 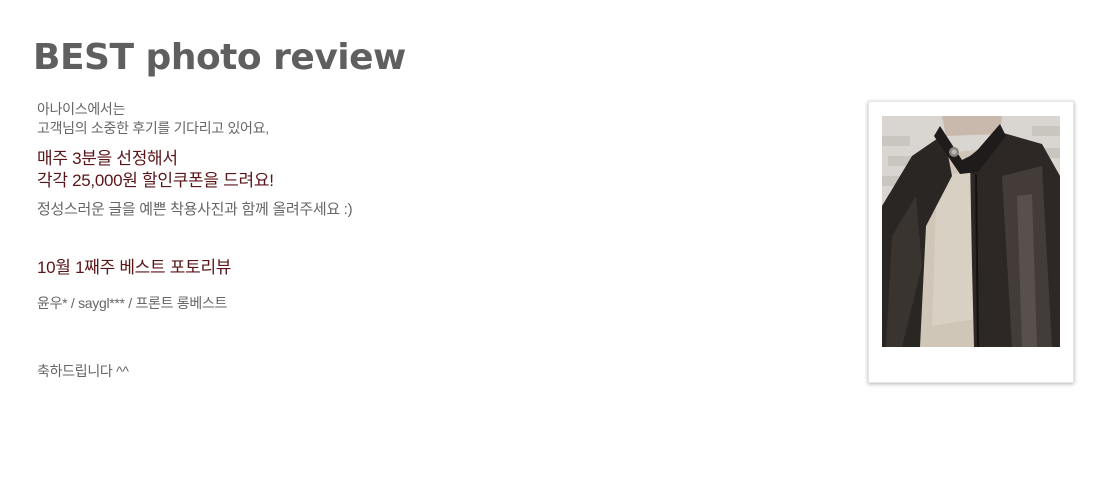 What do you see at coordinates (132, 303) in the screenshot?
I see `winners-list: 윤우* / saygl*** / 프론트 롱베스트` at bounding box center [132, 303].